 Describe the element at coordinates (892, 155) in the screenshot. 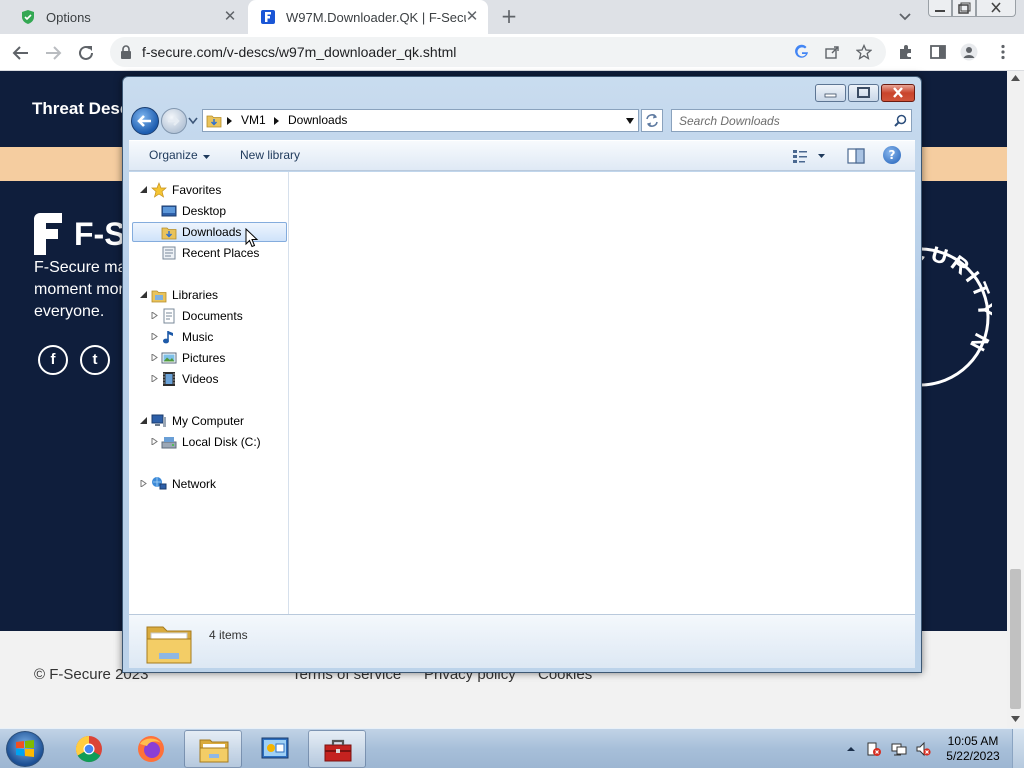

I see `help-icon: ?` at that location.